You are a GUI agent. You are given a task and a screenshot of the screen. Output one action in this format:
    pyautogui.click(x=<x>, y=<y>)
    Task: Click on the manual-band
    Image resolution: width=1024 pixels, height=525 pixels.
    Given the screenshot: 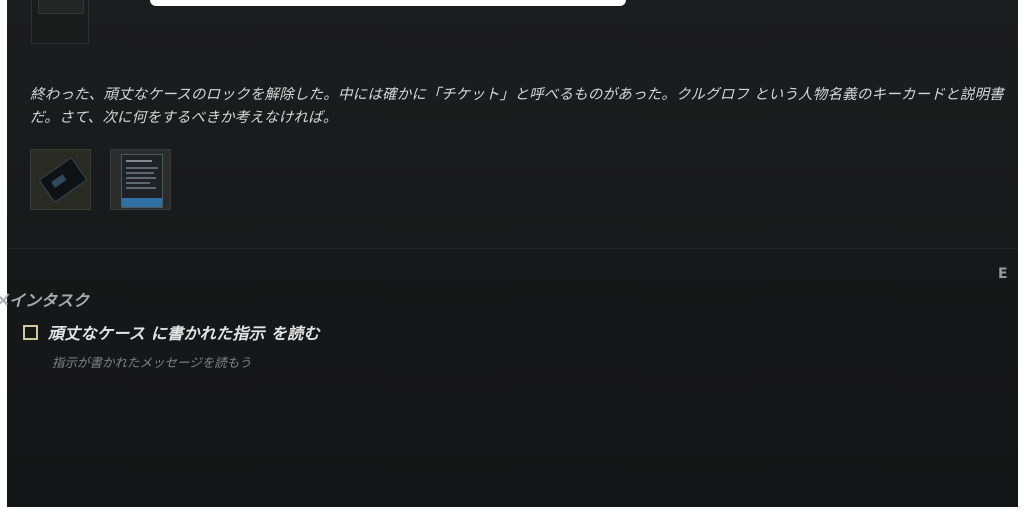 What is the action you would take?
    pyautogui.click(x=142, y=202)
    